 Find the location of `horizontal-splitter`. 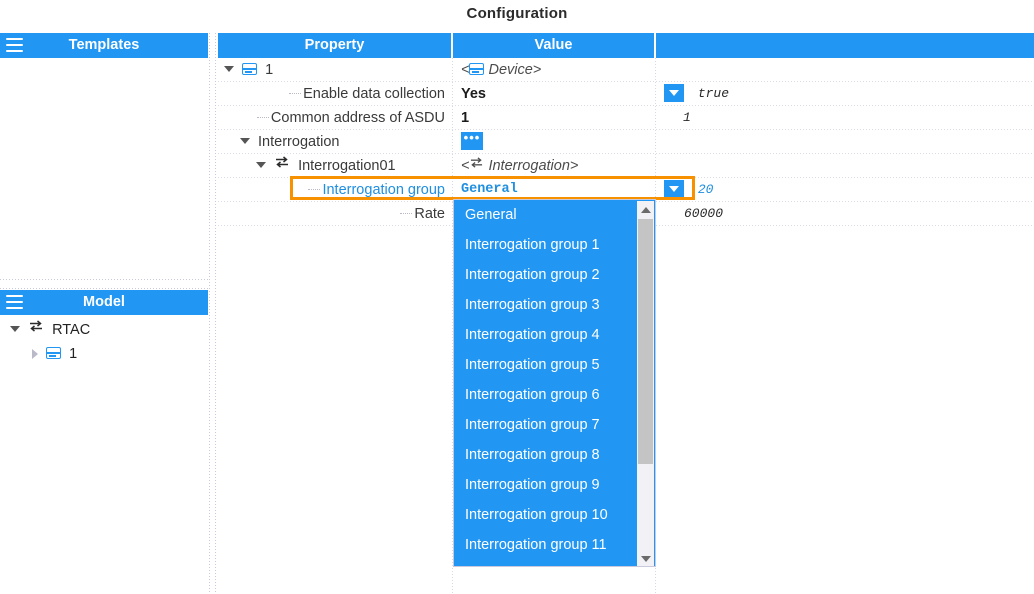

horizontal-splitter is located at coordinates (104, 284).